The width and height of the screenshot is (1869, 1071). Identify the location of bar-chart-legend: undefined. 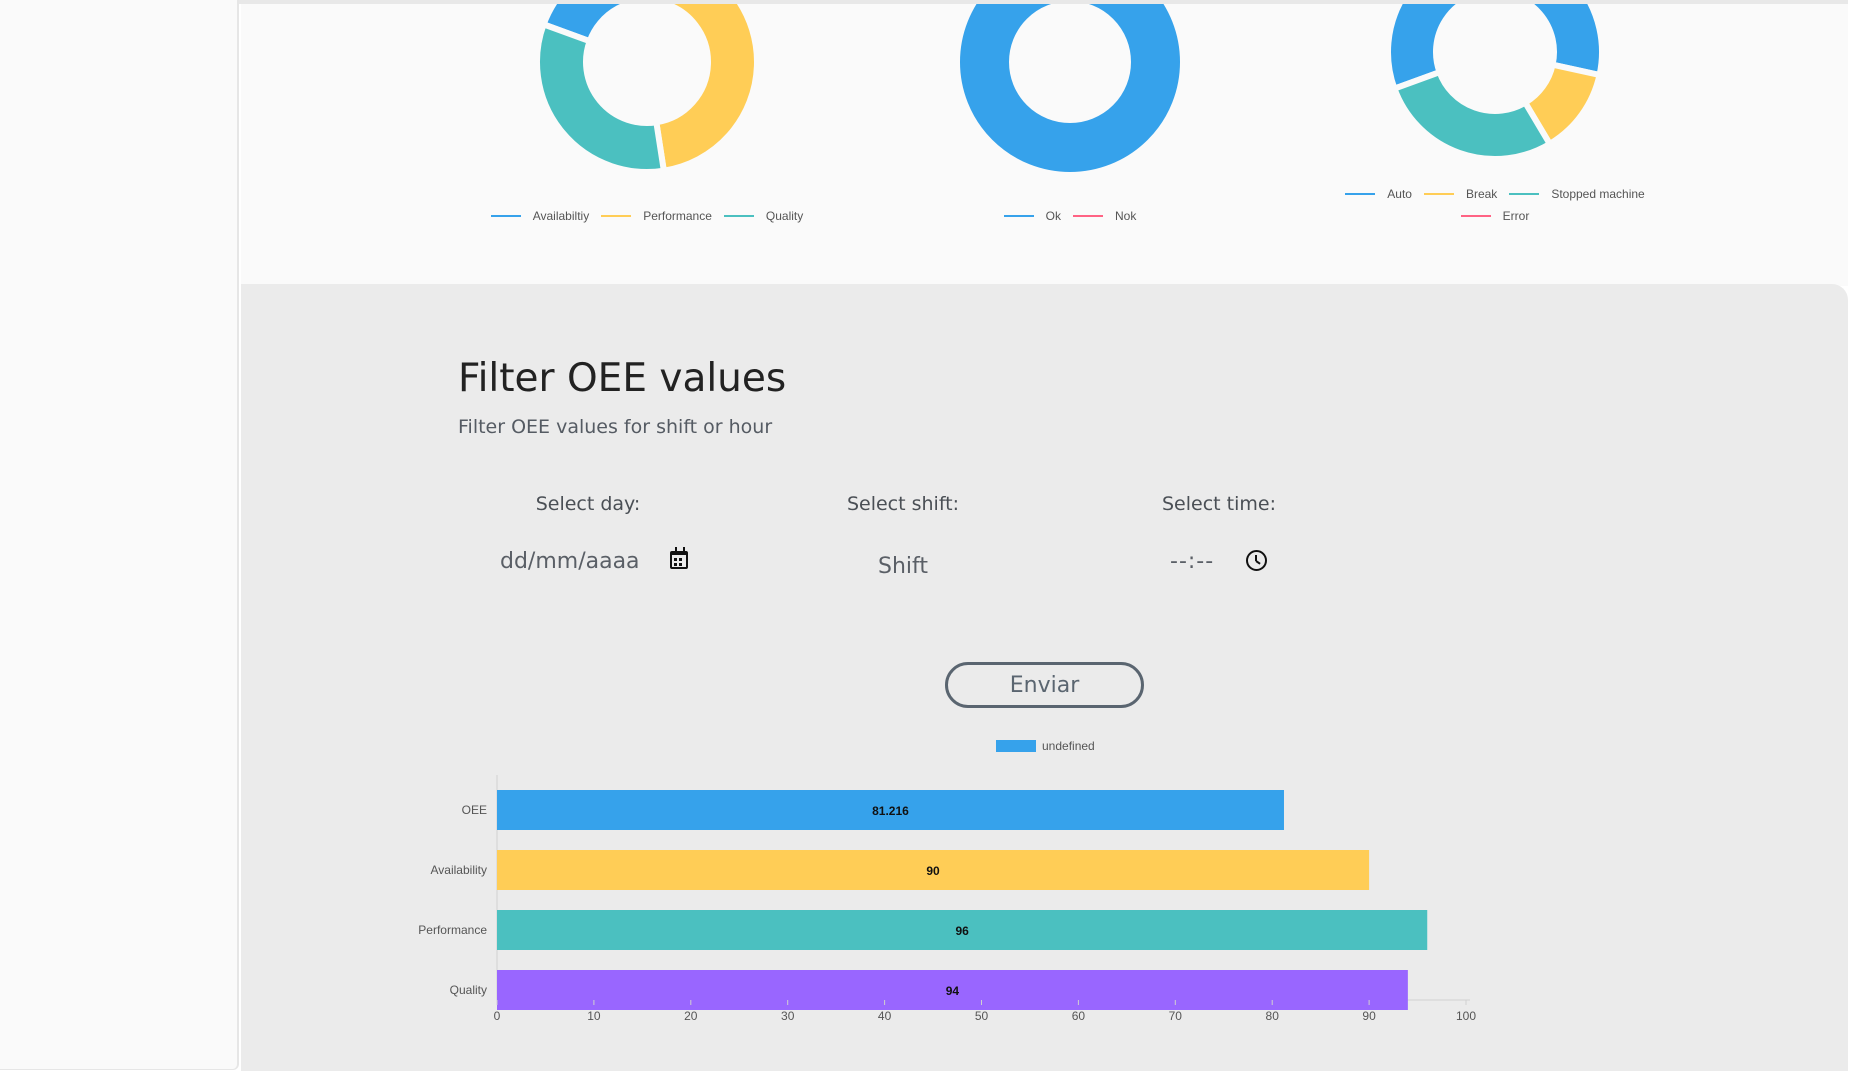
(1045, 746).